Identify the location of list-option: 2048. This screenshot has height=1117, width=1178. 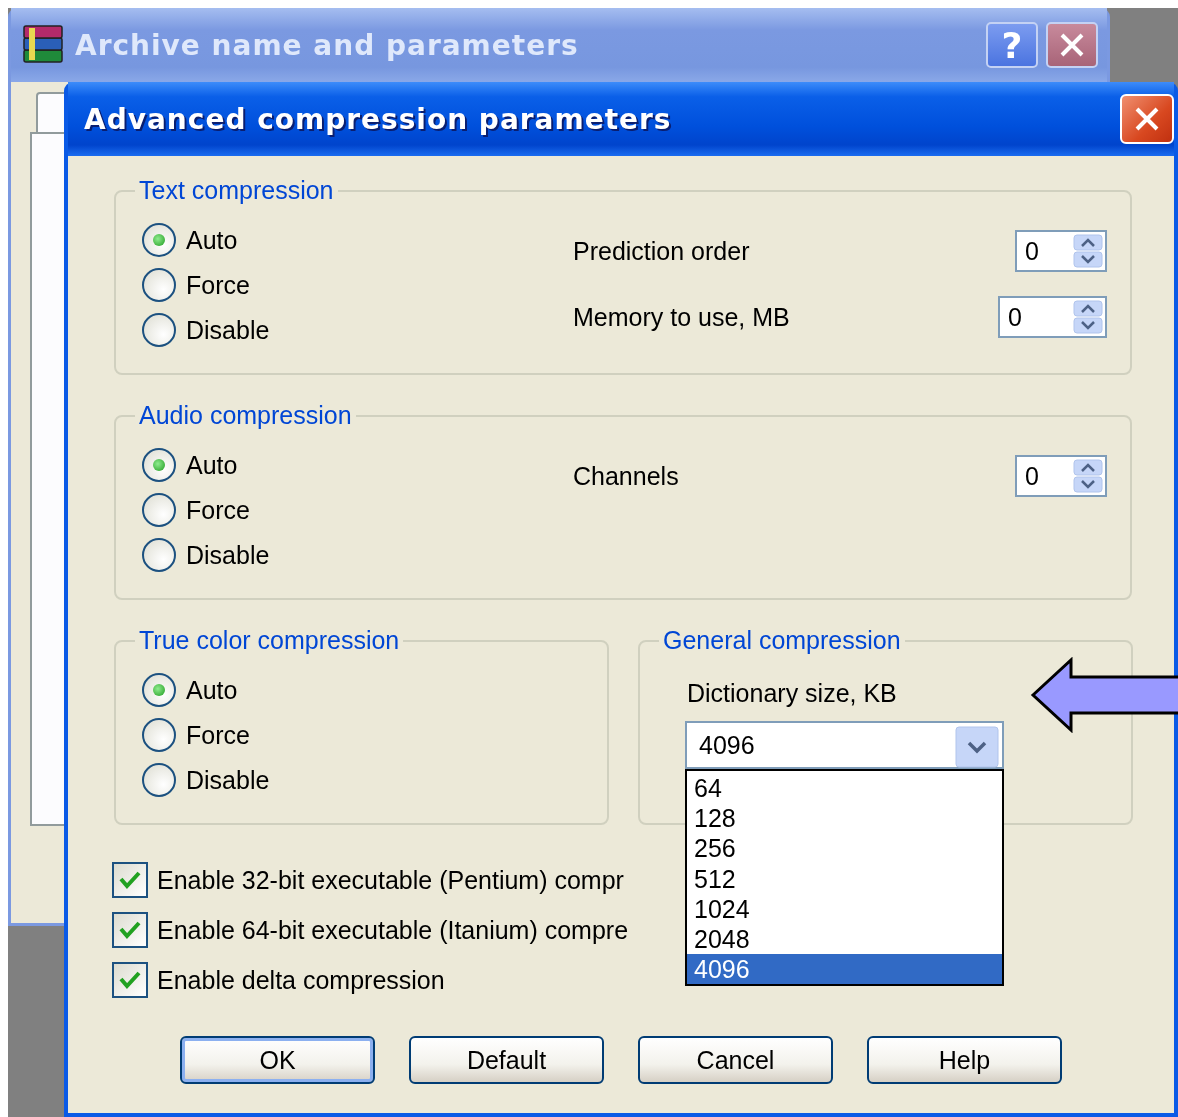
(844, 939).